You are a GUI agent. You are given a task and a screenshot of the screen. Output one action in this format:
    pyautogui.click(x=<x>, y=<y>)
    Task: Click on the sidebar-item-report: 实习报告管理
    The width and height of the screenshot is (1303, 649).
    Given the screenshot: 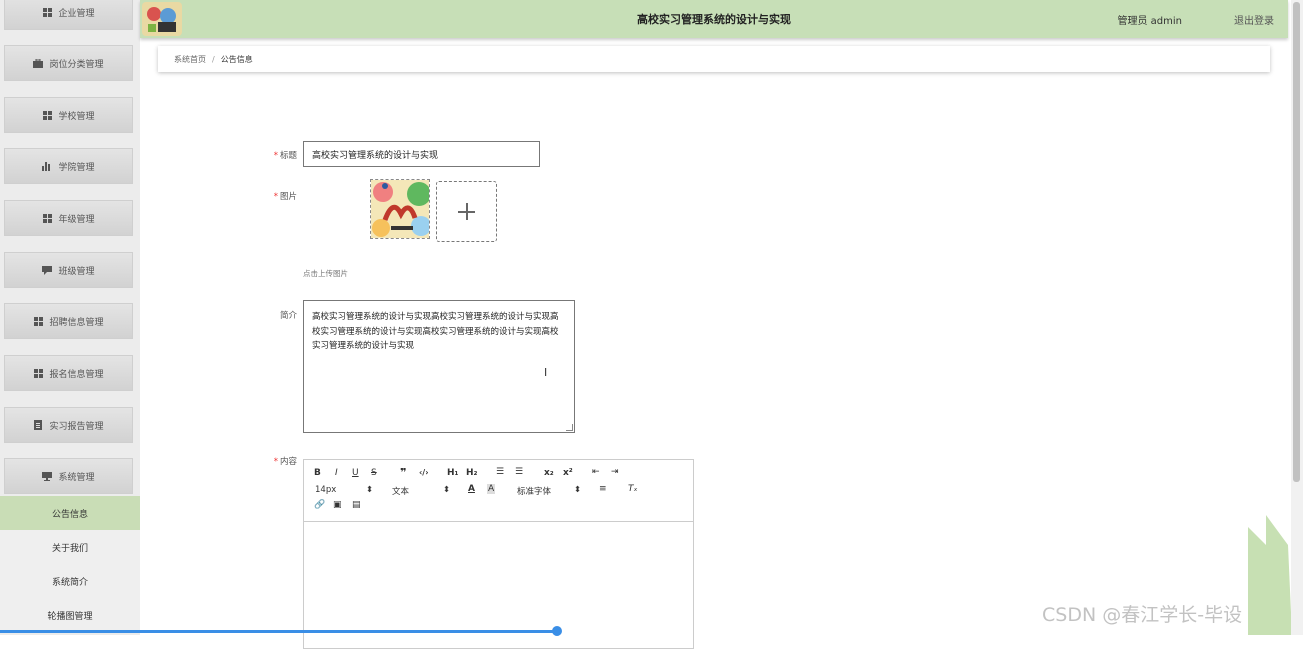 What is the action you would take?
    pyautogui.click(x=68, y=425)
    